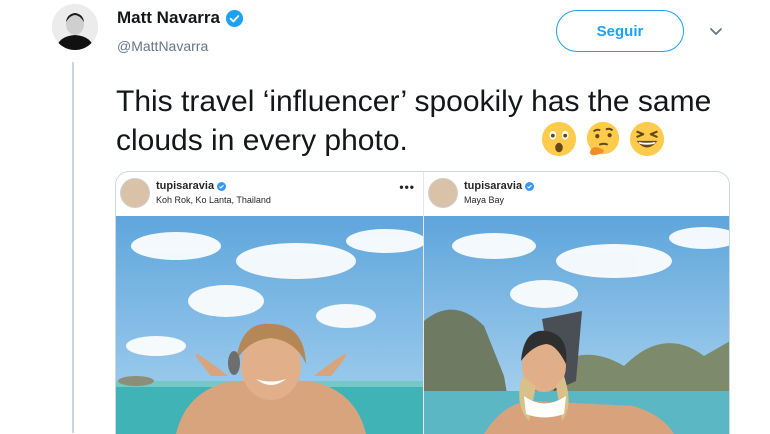 The image size is (770, 434). Describe the element at coordinates (647, 139) in the screenshot. I see `squinting-laughing-face-icon` at that location.